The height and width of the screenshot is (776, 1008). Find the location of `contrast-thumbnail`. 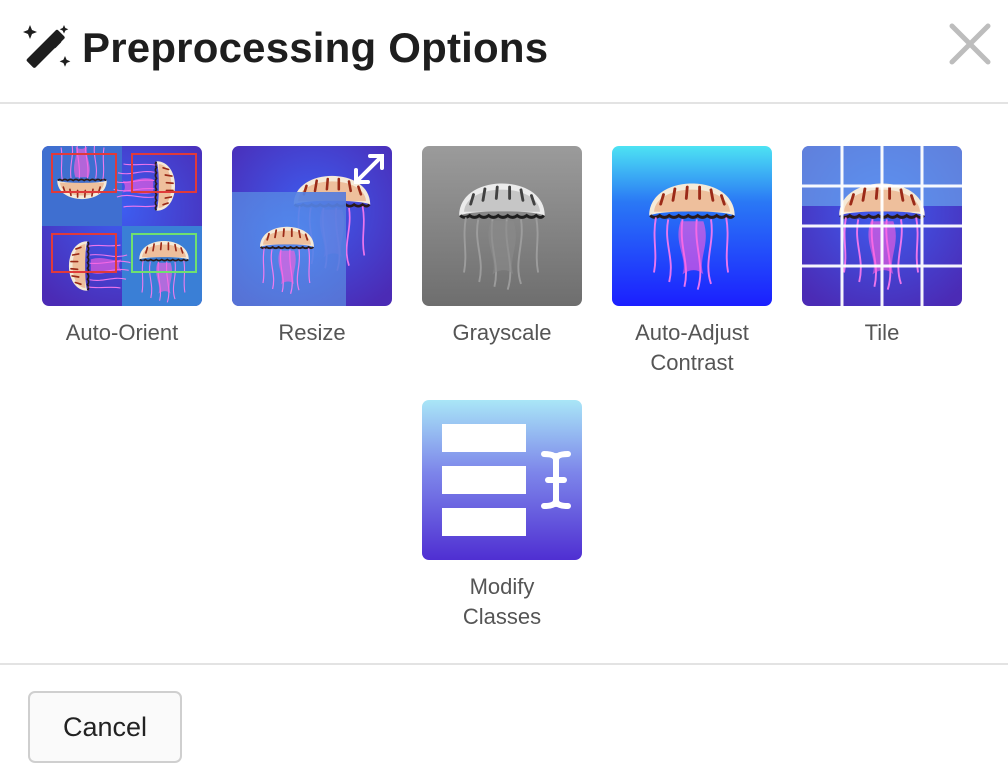

contrast-thumbnail is located at coordinates (692, 226).